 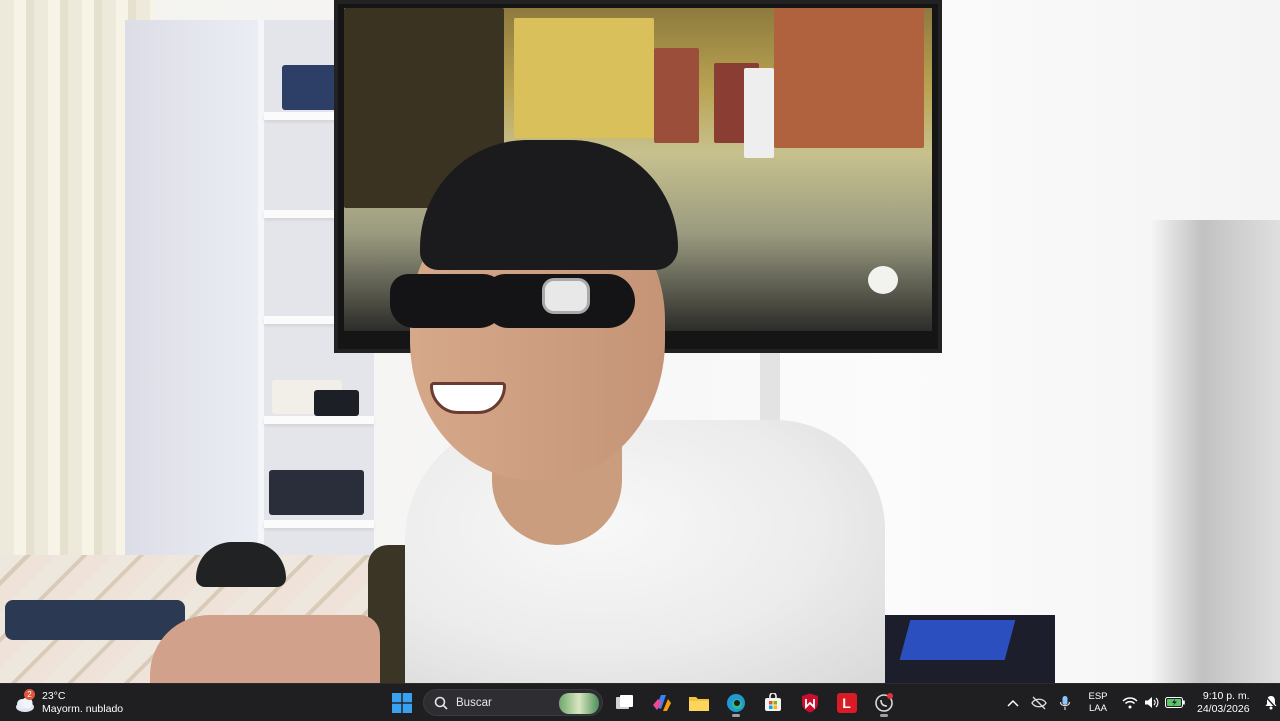 I want to click on weather-temperature: 23°C, so click(x=54, y=696).